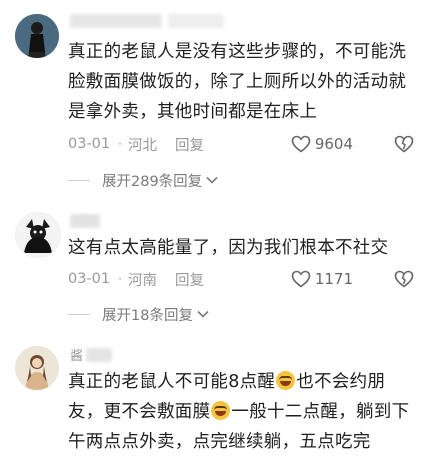  Describe the element at coordinates (333, 144) in the screenshot. I see `like-count: 9604` at that location.